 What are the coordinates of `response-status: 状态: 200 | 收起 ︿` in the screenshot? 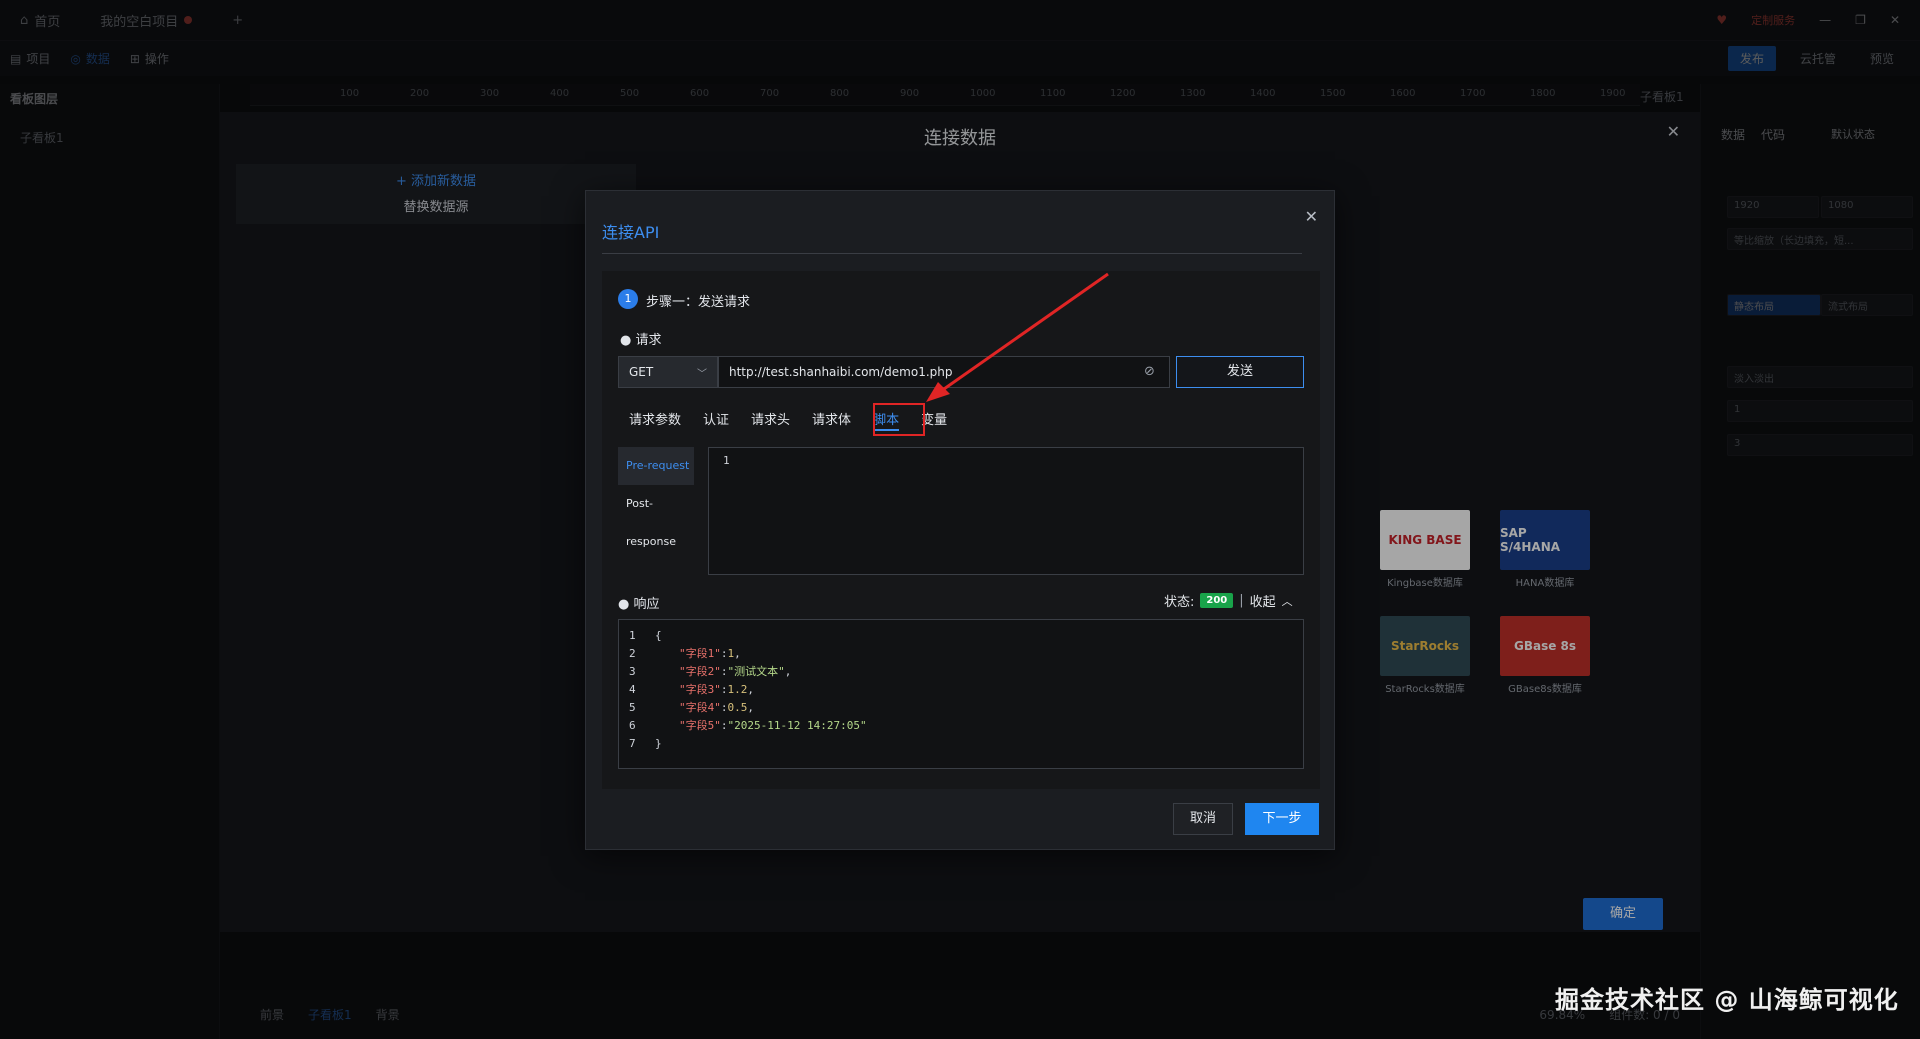 It's located at (1228, 600).